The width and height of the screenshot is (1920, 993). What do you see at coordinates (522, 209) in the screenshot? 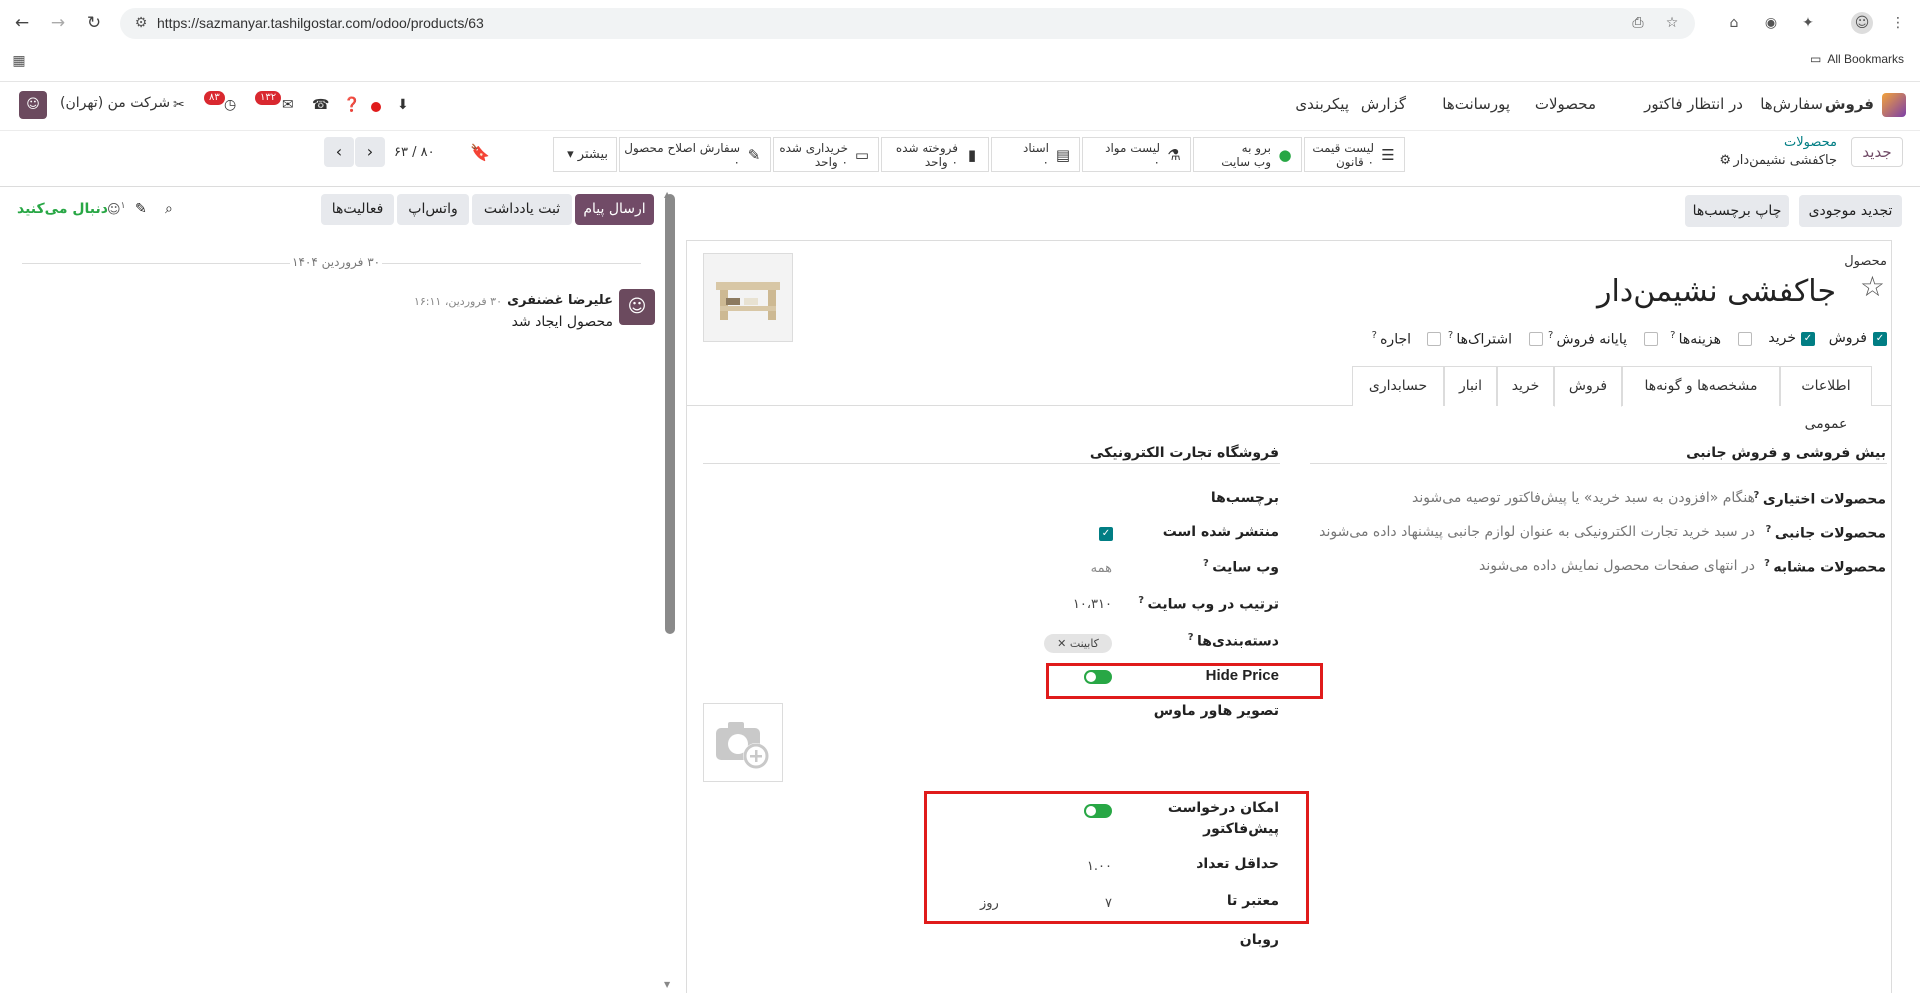
I see `log-note-button: ثبت یادداشت` at bounding box center [522, 209].